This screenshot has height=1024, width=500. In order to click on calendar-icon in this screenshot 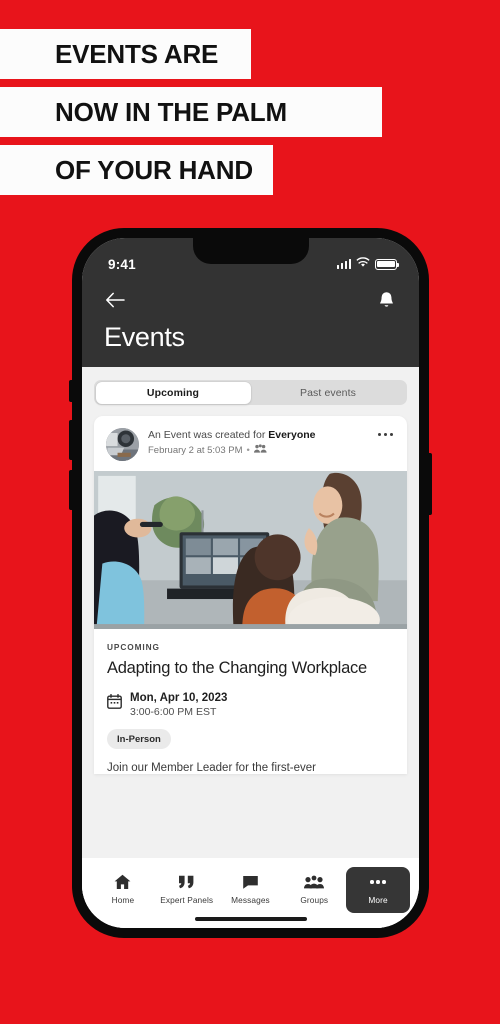, I will do `click(114, 704)`.